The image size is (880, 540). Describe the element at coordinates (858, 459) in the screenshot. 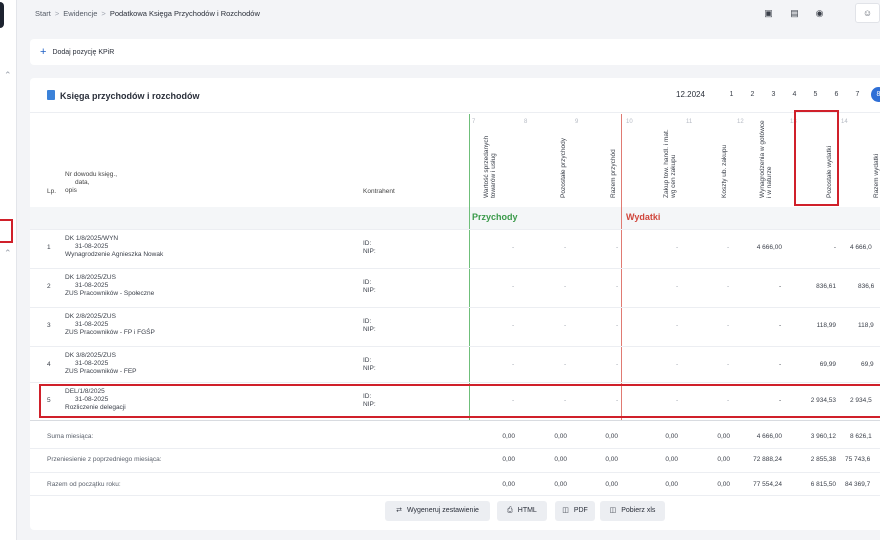

I see `sum-carry-c14: 75 743,6` at that location.